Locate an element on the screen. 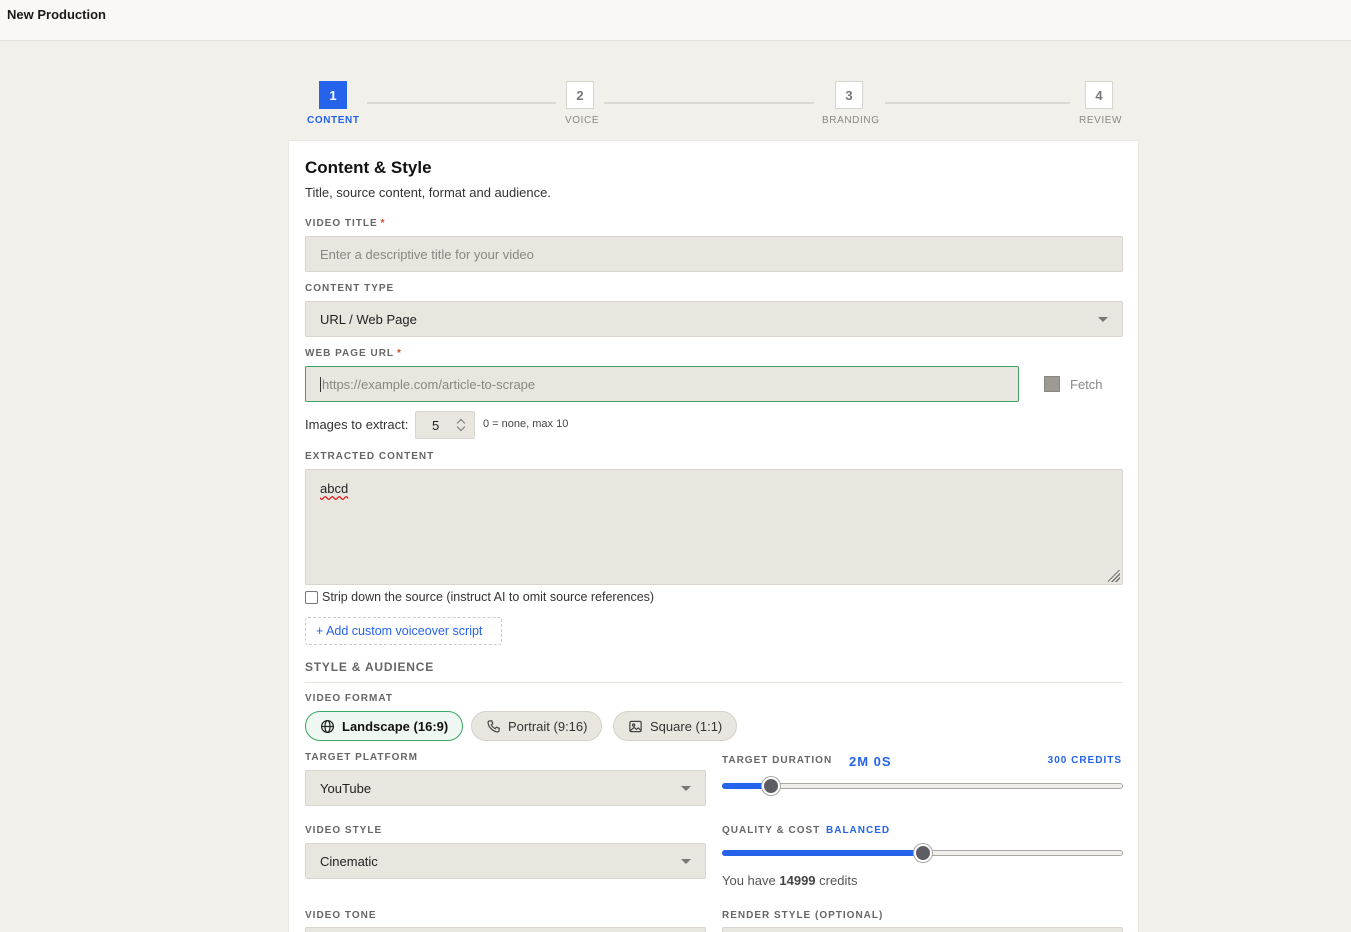 Image resolution: width=1351 pixels, height=932 pixels. video-style-label: VIDEO STYLE is located at coordinates (344, 830).